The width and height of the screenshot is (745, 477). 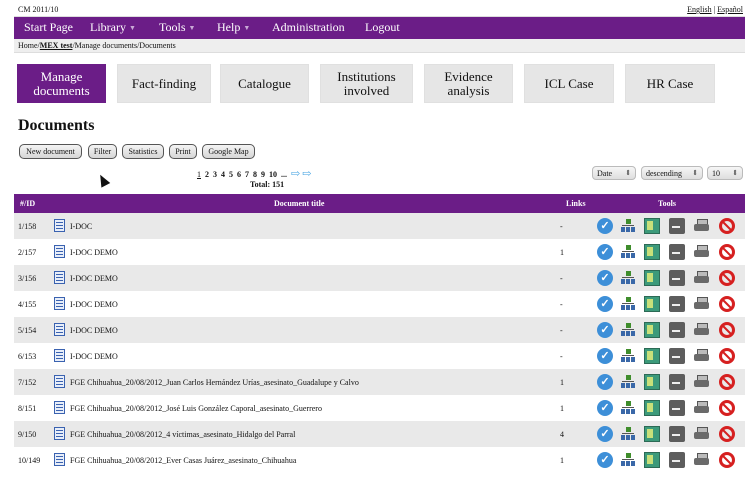 I want to click on breadcrumb-home: Home/, so click(x=29, y=45).